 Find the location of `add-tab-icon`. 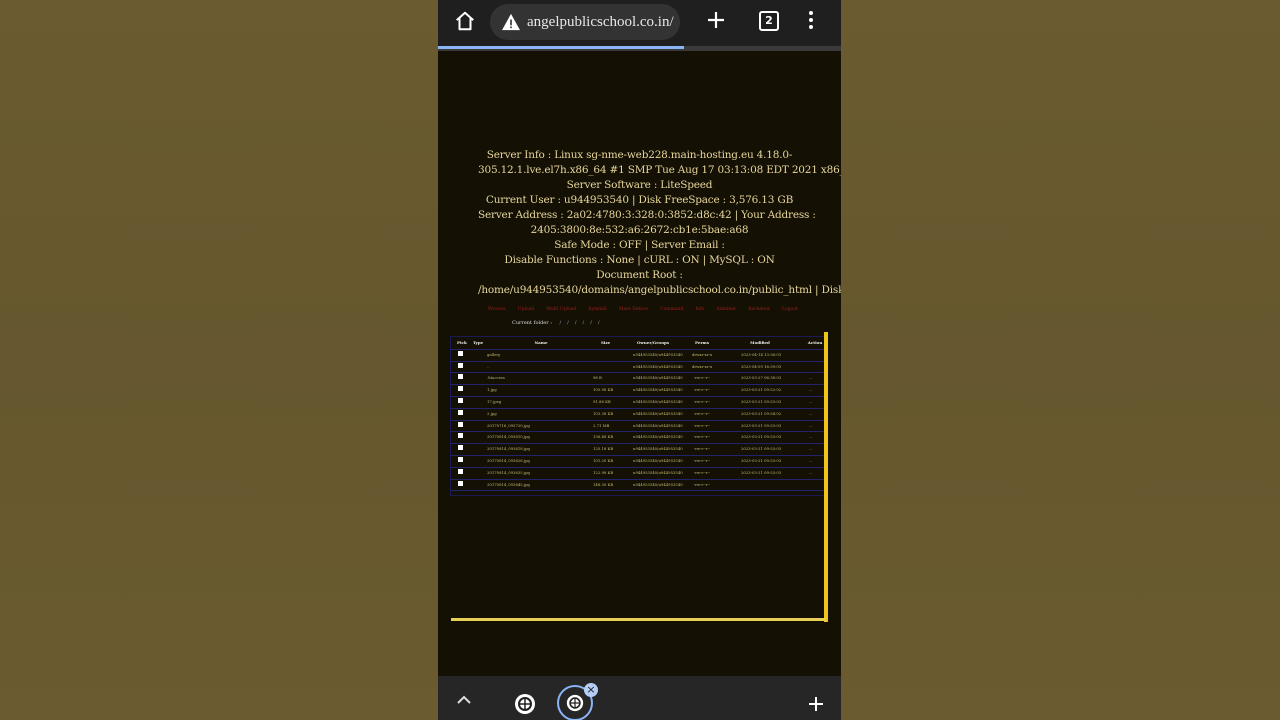

add-tab-icon is located at coordinates (816, 704).